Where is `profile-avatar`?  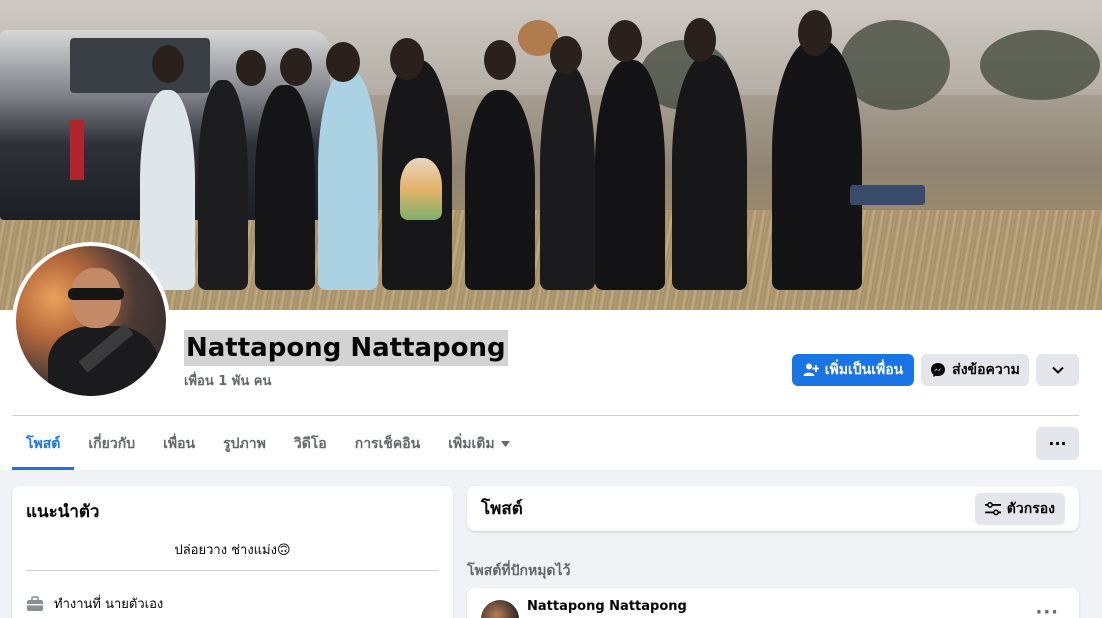
profile-avatar is located at coordinates (91, 321).